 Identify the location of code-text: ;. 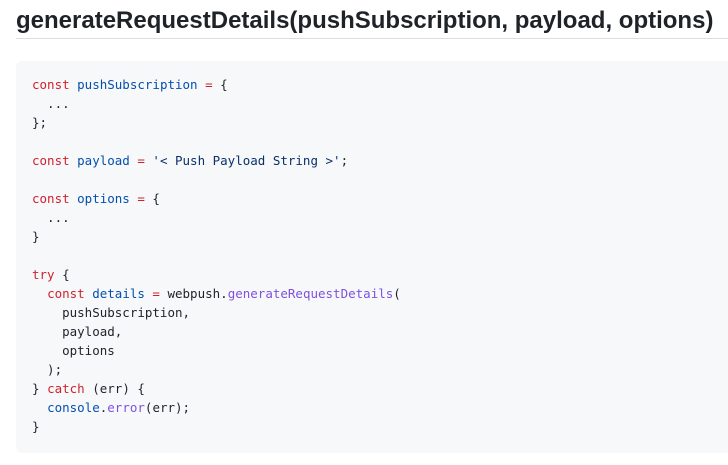
(344, 160).